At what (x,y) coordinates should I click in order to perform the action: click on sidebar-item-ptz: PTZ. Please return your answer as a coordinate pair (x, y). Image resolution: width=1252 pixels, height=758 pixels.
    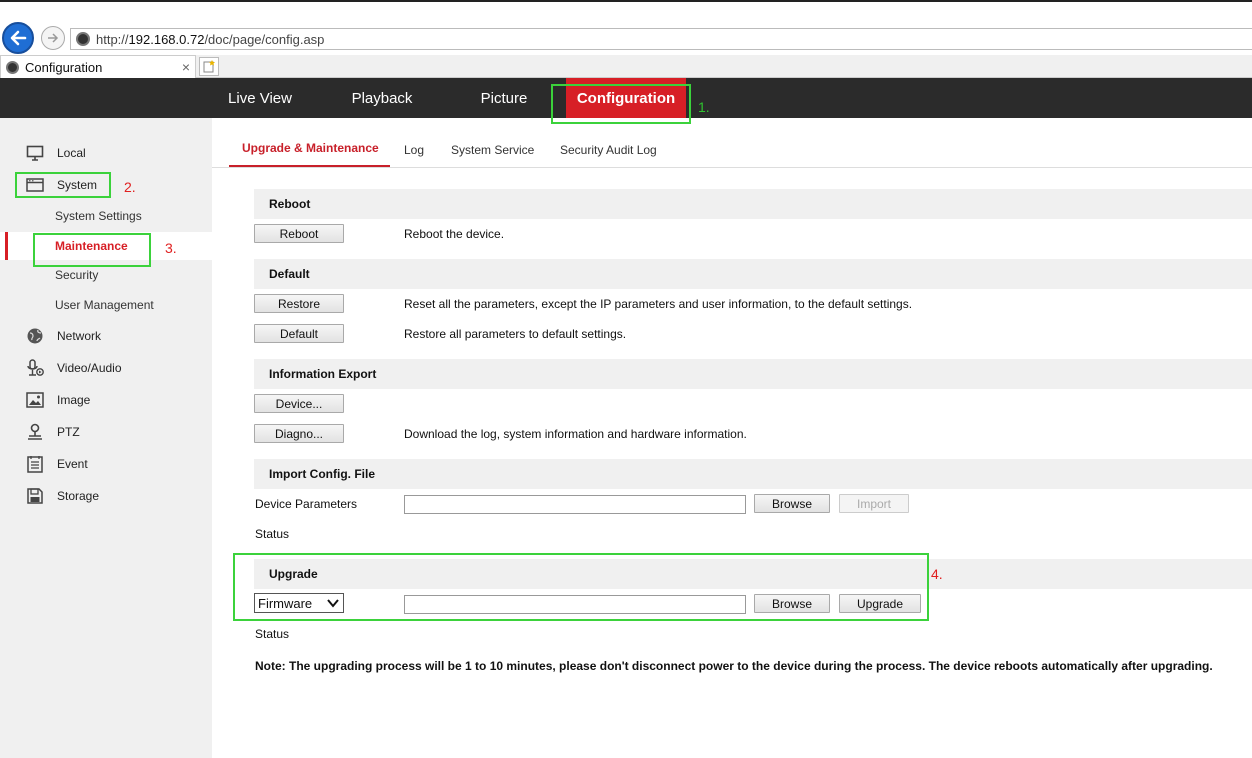
    Looking at the image, I should click on (106, 432).